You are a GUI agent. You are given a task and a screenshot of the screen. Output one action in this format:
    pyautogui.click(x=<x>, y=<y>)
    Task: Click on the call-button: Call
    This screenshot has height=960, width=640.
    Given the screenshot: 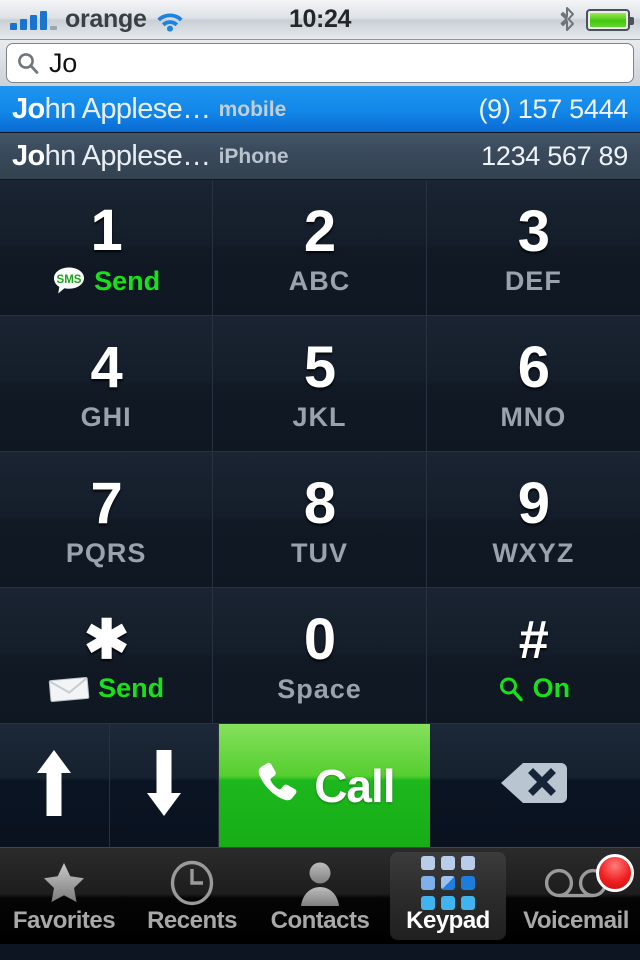 What is the action you would take?
    pyautogui.click(x=324, y=785)
    